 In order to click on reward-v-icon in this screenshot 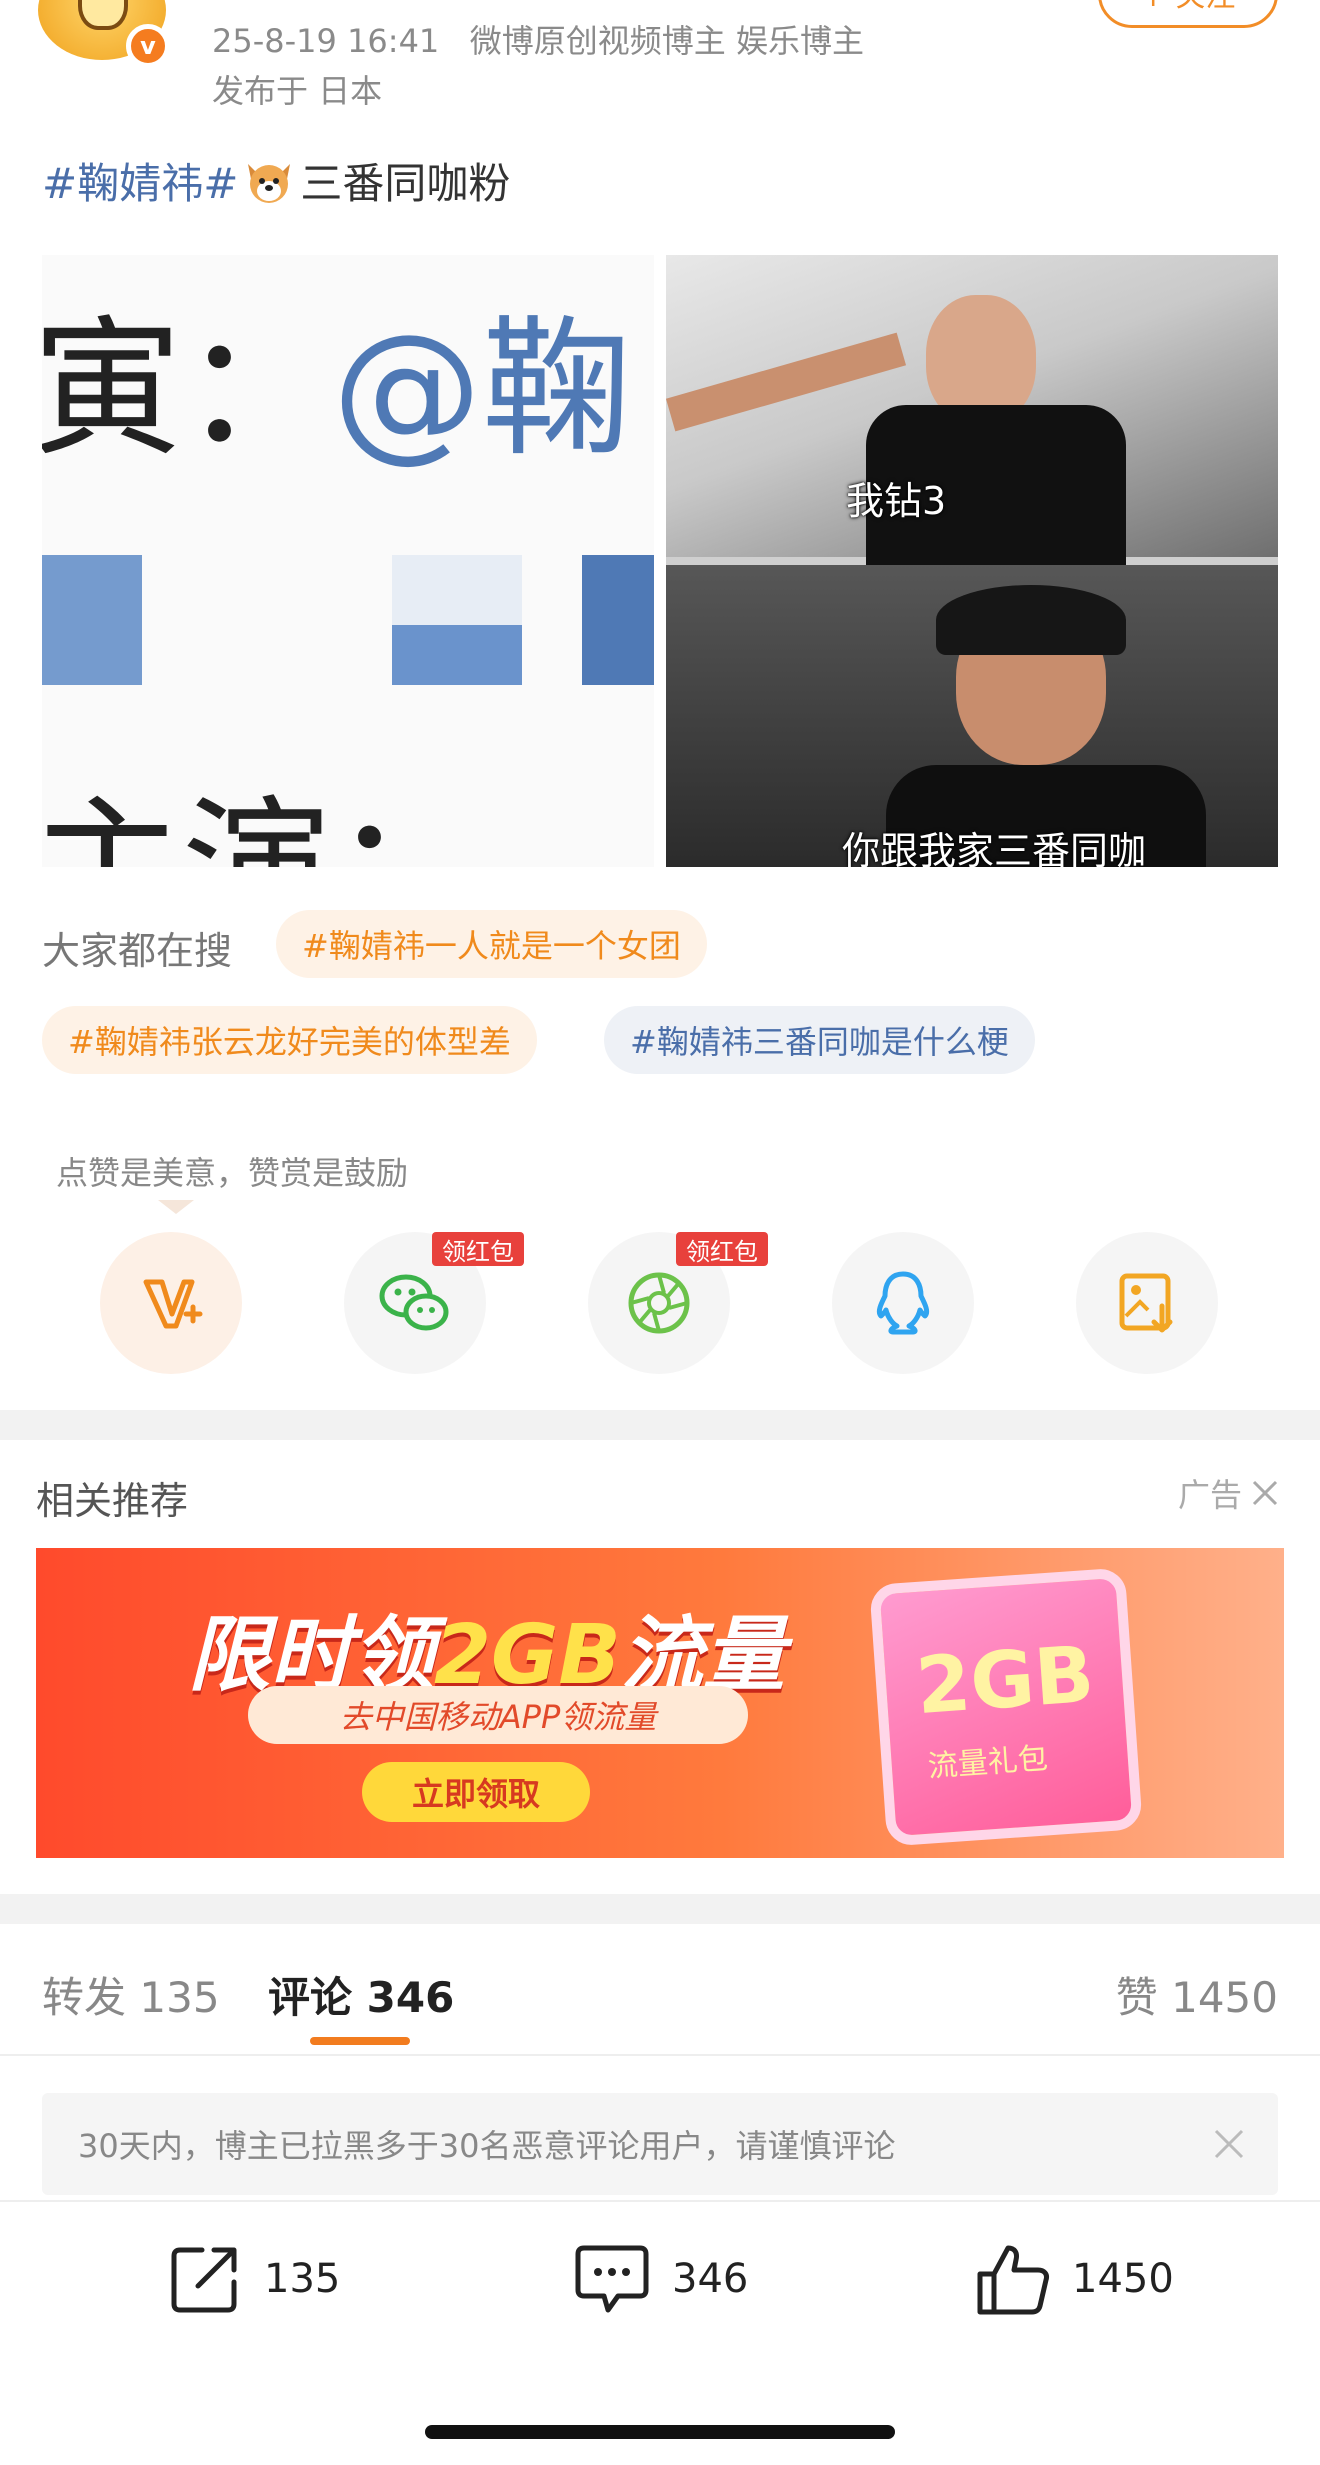, I will do `click(173, 1304)`.